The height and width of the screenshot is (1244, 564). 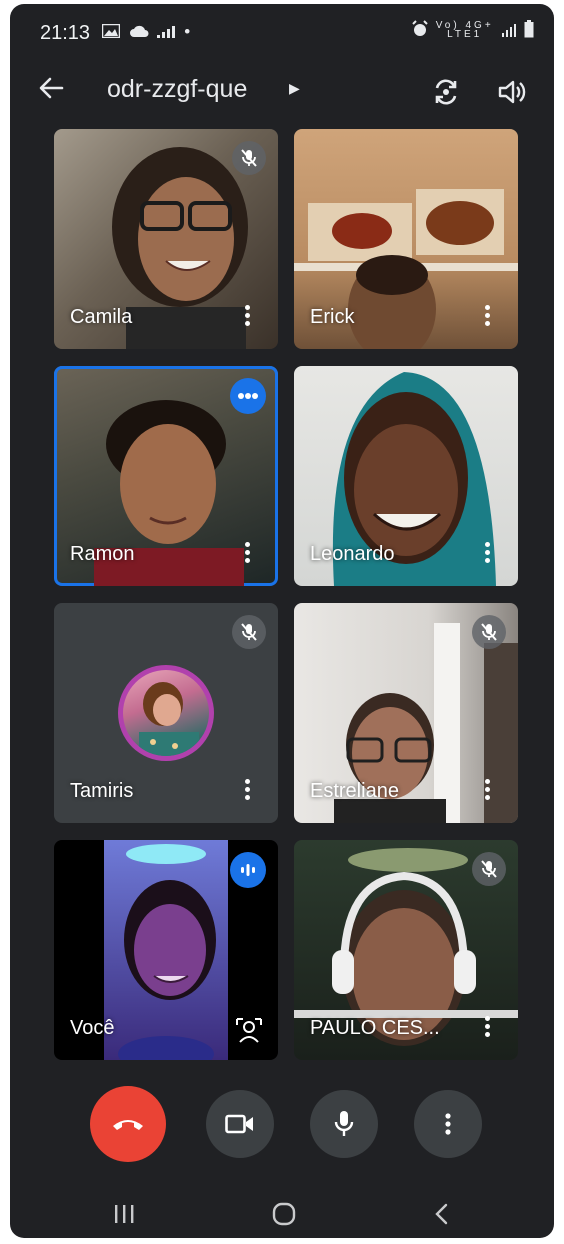 I want to click on more-vertical-icon, so click(x=448, y=1124).